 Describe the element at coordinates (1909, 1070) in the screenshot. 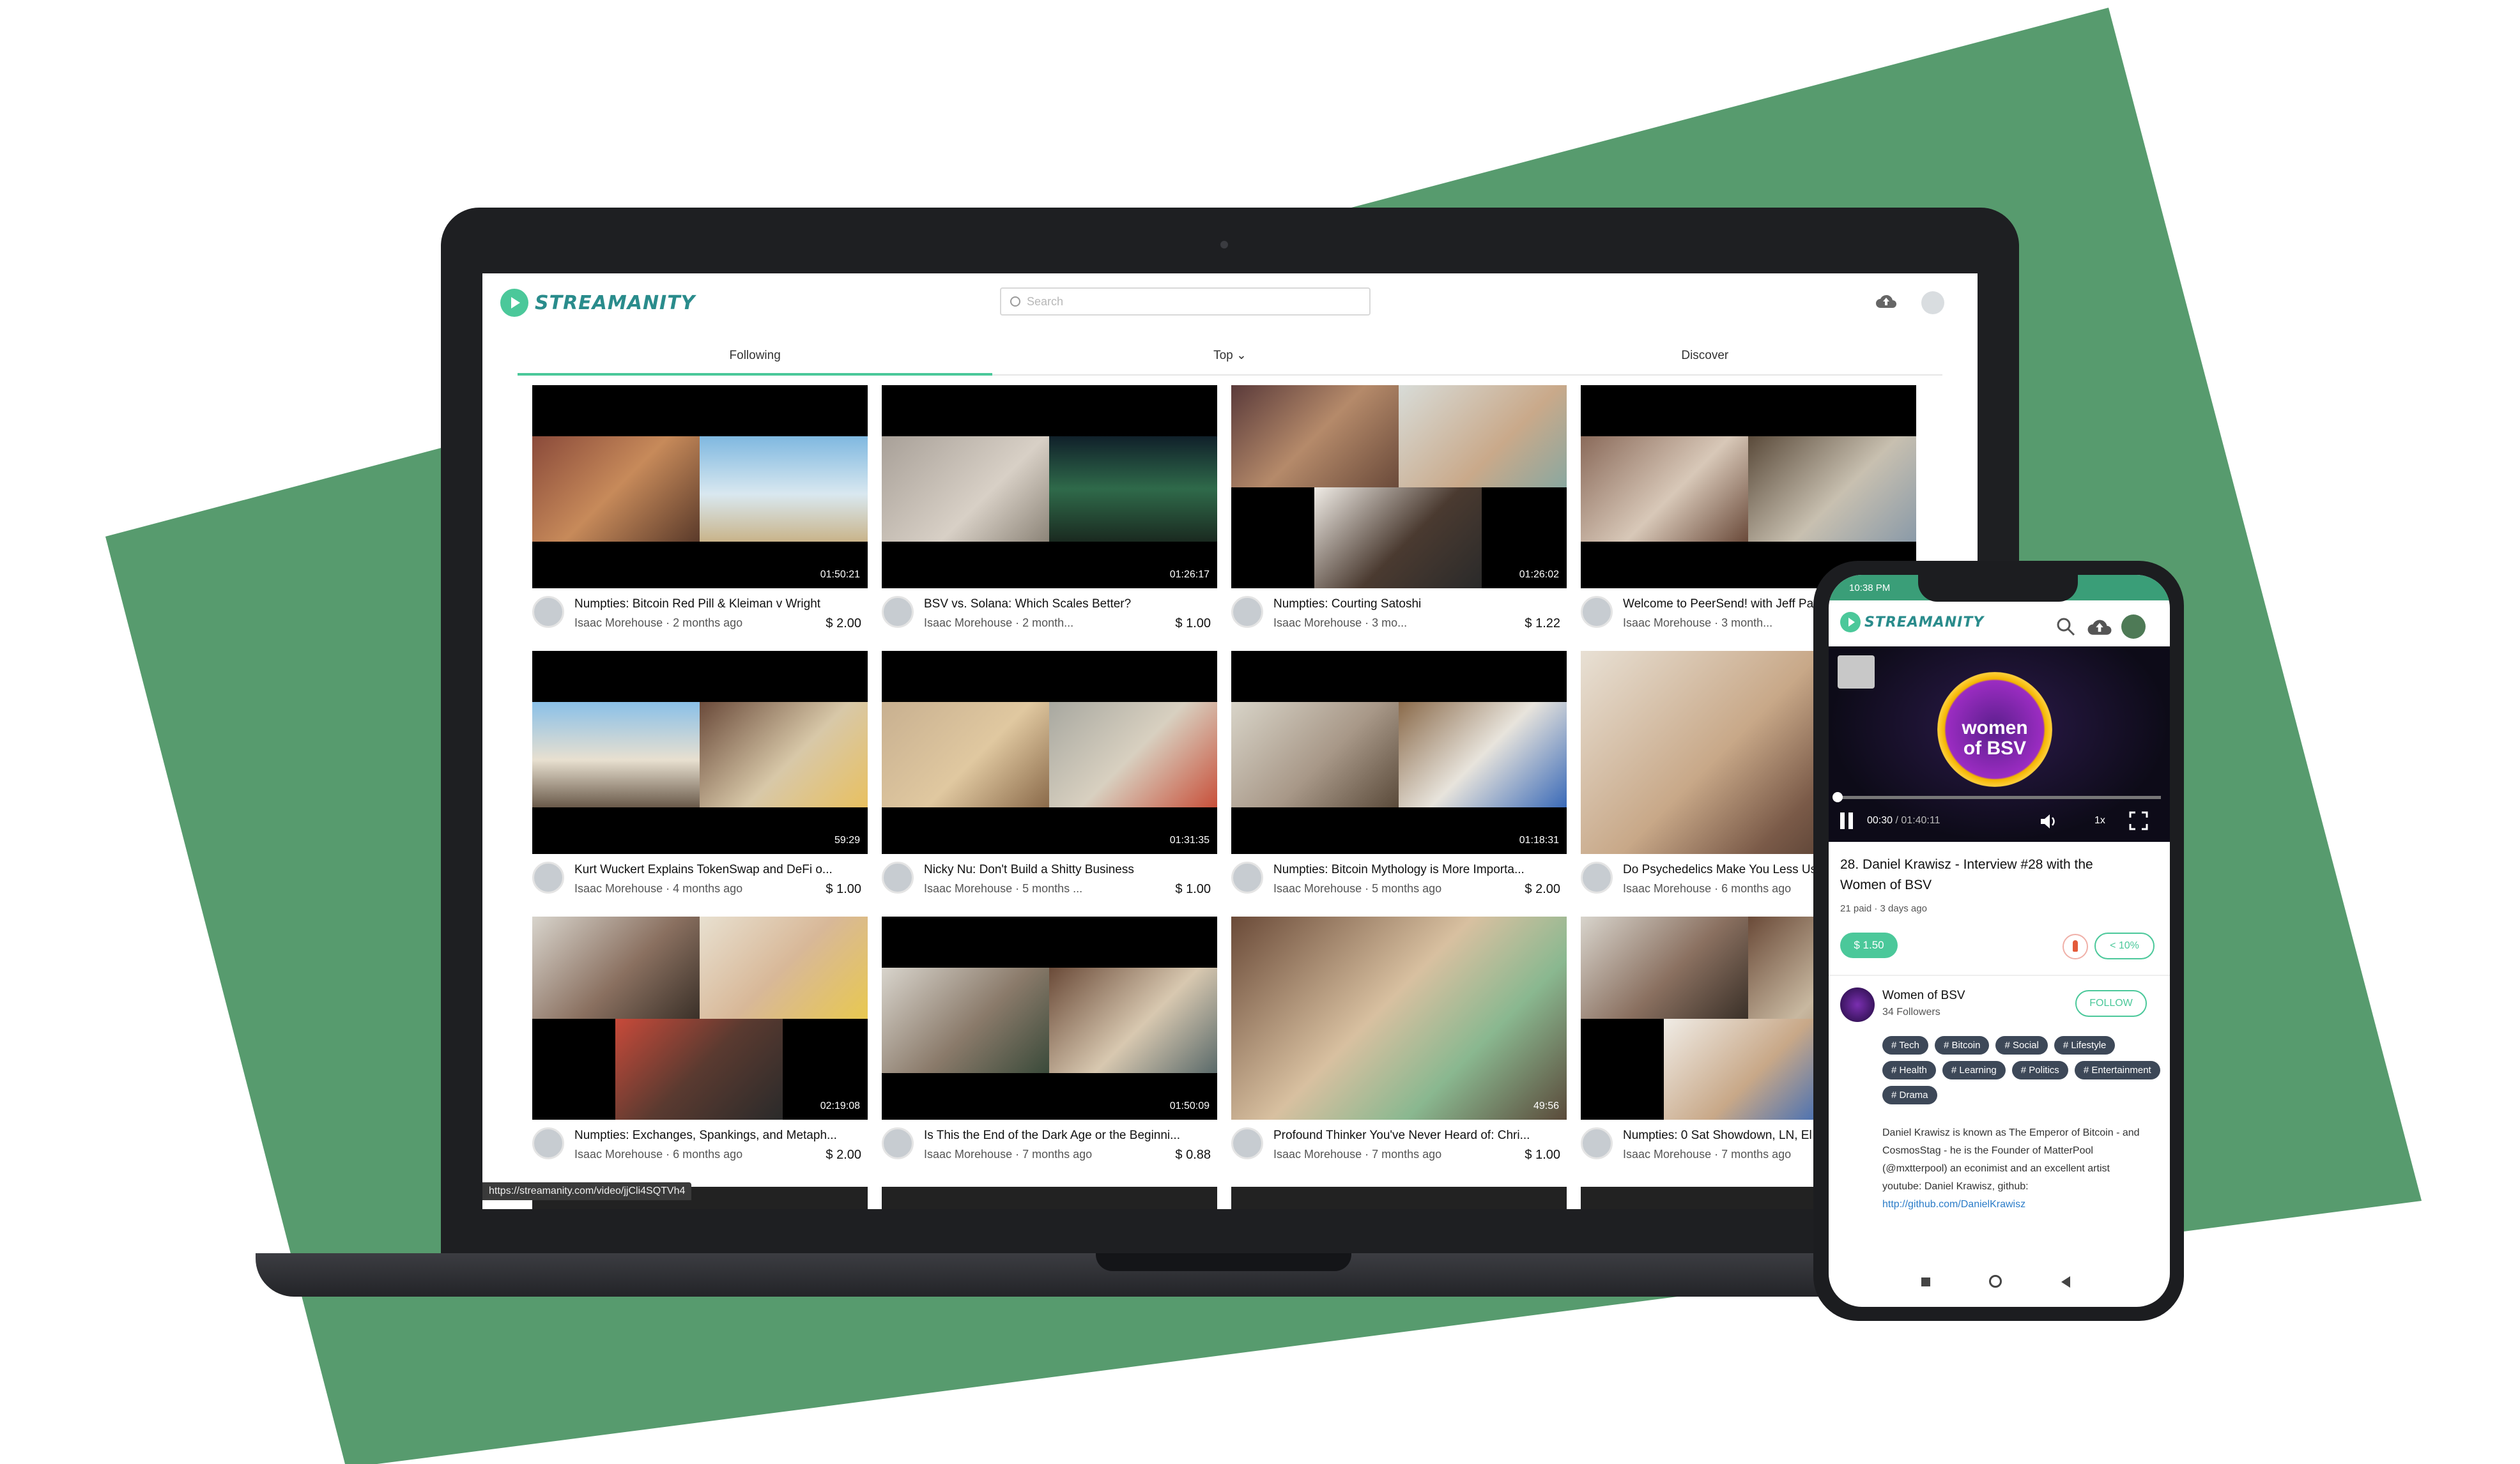

I see `tag-chip: # Health` at that location.